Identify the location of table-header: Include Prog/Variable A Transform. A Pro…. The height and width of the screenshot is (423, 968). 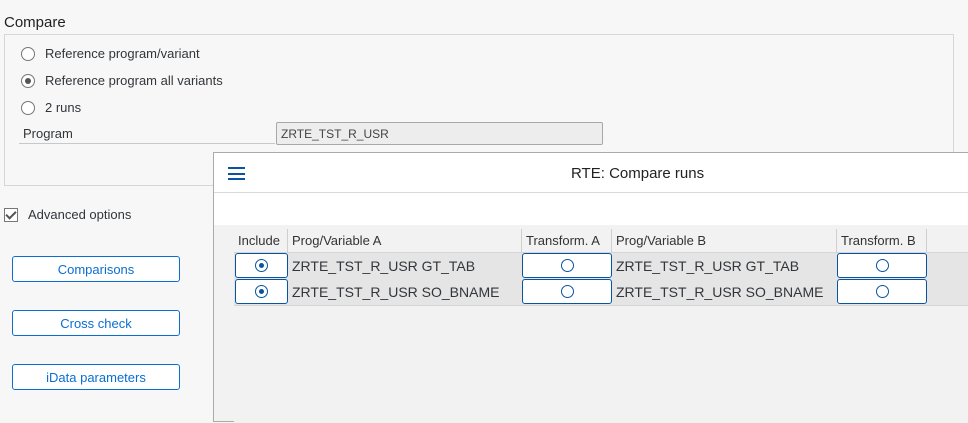
(601, 241).